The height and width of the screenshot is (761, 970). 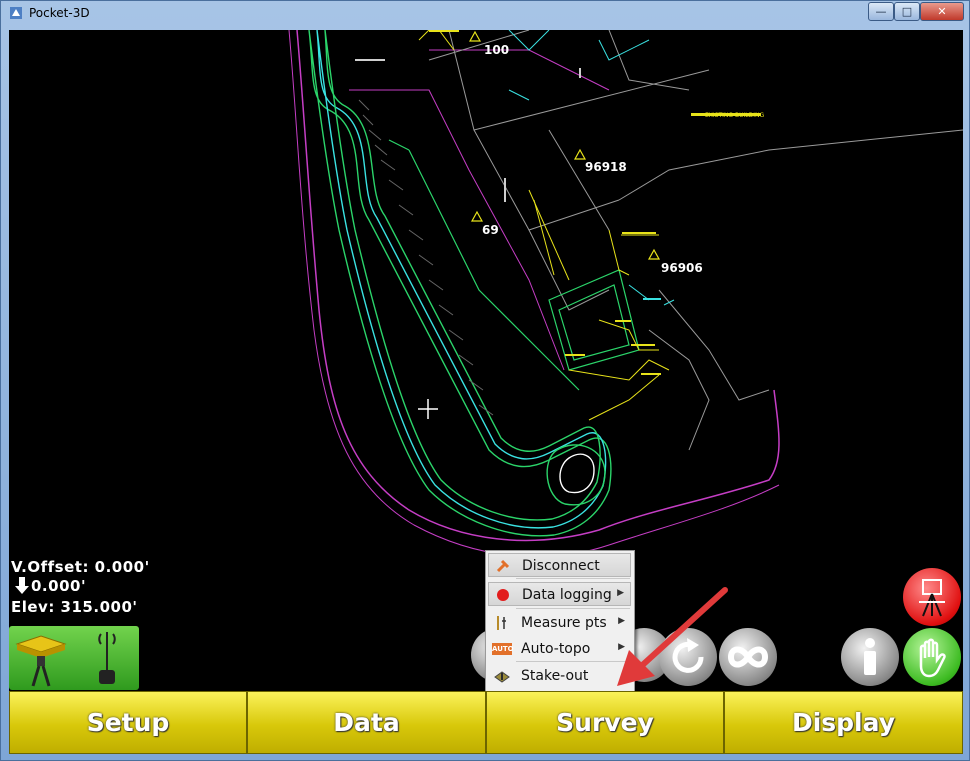 What do you see at coordinates (503, 566) in the screenshot?
I see `disconnect-icon` at bounding box center [503, 566].